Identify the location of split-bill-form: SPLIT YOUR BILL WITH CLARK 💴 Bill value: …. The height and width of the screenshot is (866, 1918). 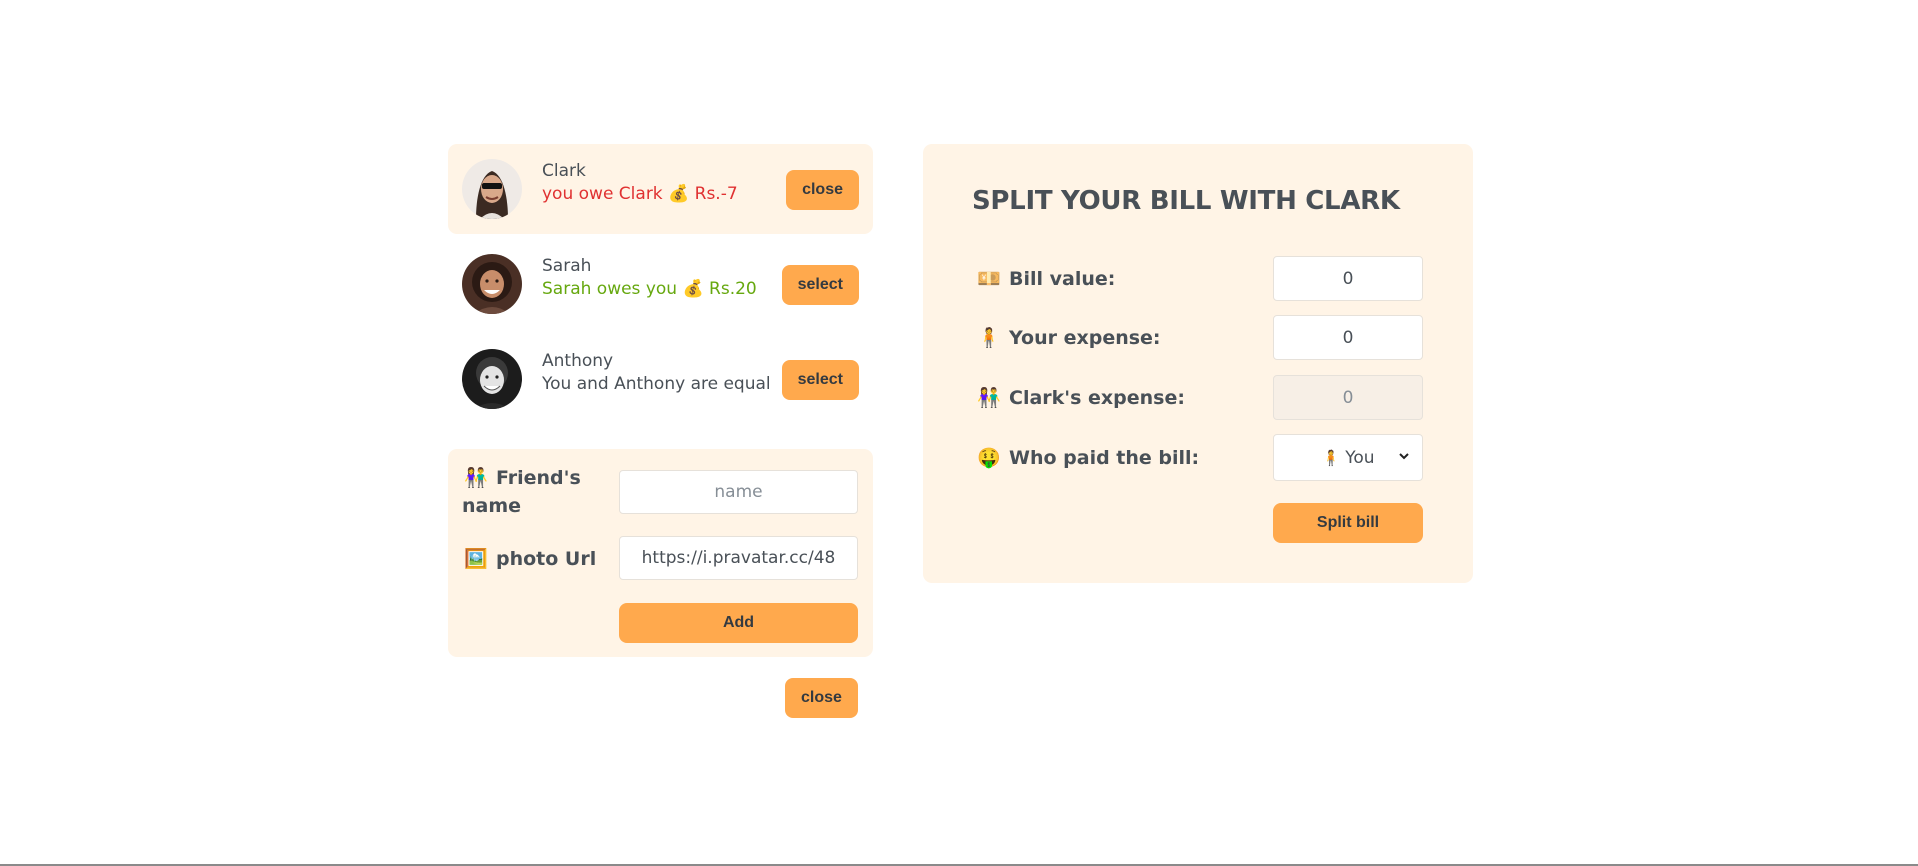
(1198, 363).